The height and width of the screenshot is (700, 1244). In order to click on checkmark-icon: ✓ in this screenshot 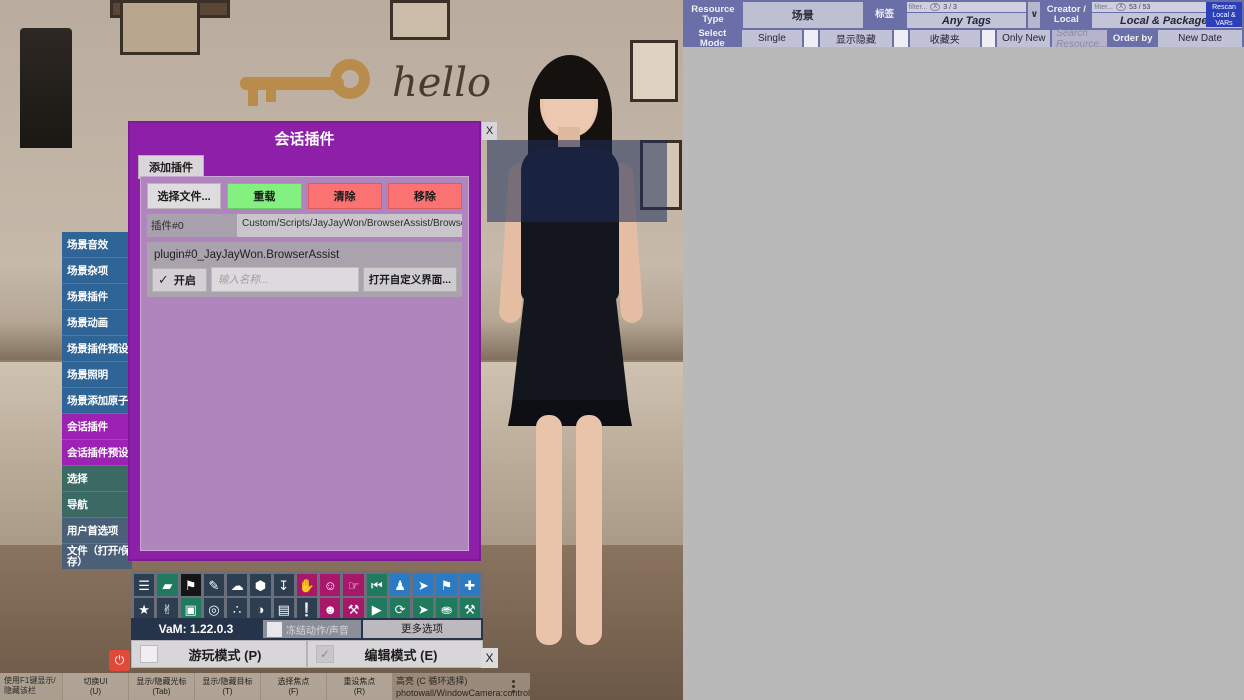, I will do `click(163, 279)`.